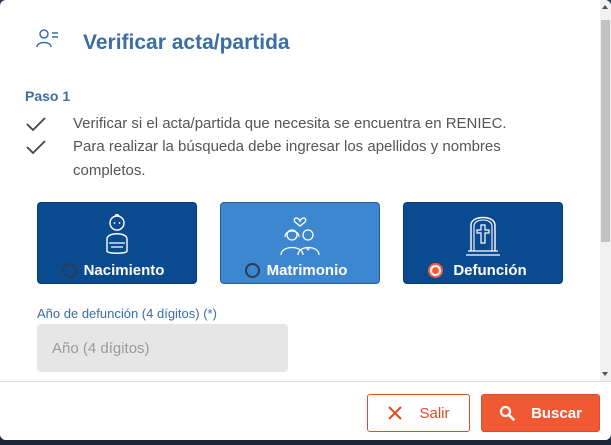 Image resolution: width=611 pixels, height=445 pixels. I want to click on option-label: Defunción, so click(490, 270).